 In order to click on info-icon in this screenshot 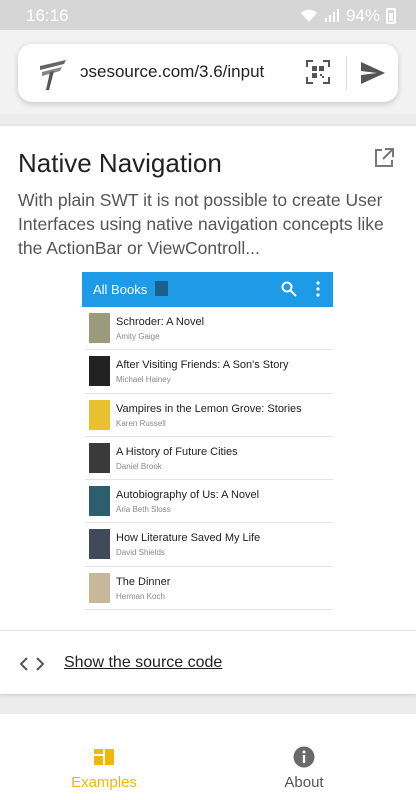, I will do `click(304, 757)`.